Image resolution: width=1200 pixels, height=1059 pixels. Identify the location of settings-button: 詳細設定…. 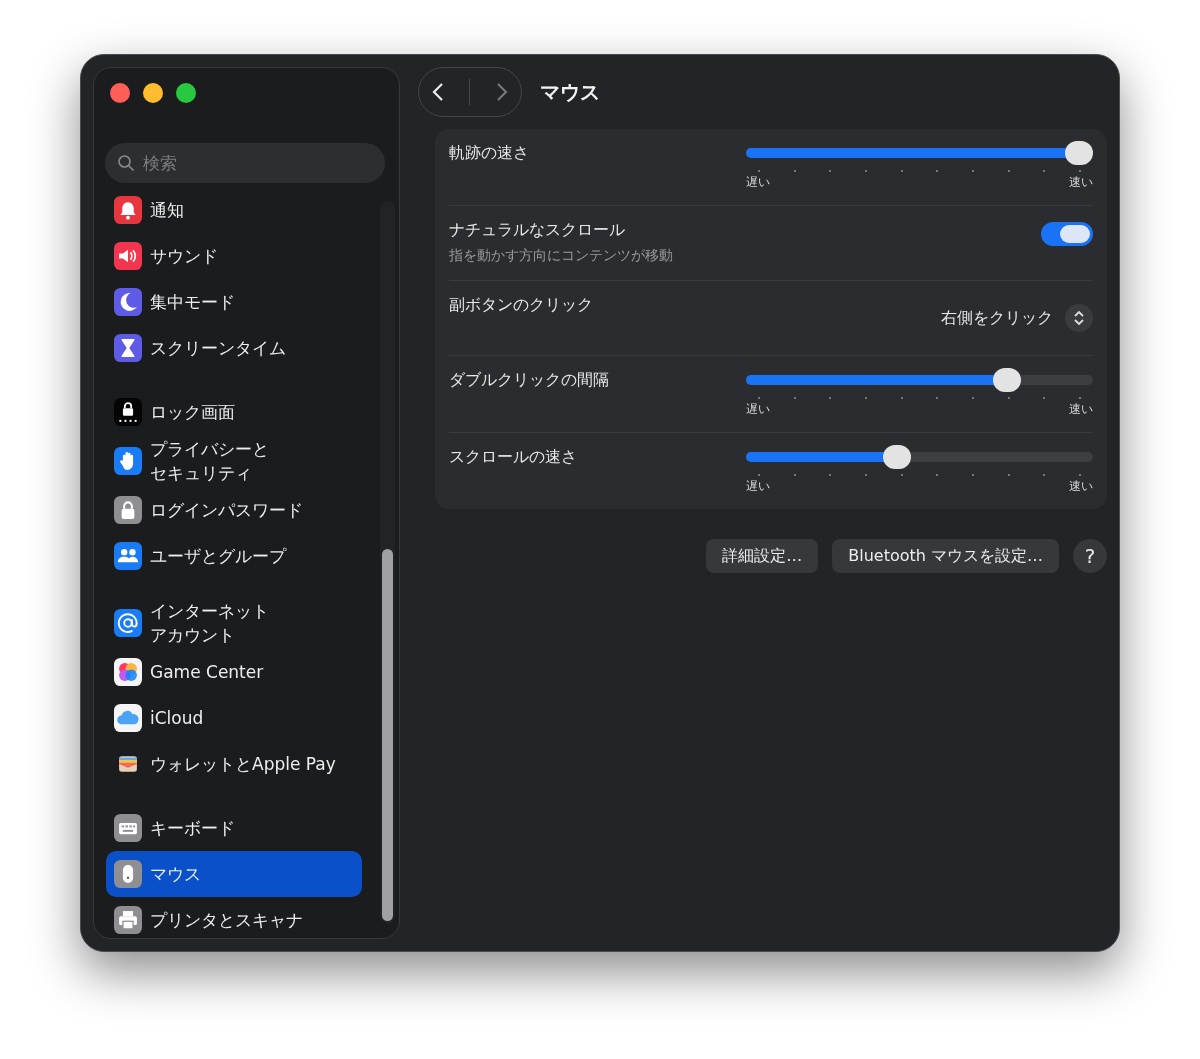
(762, 556).